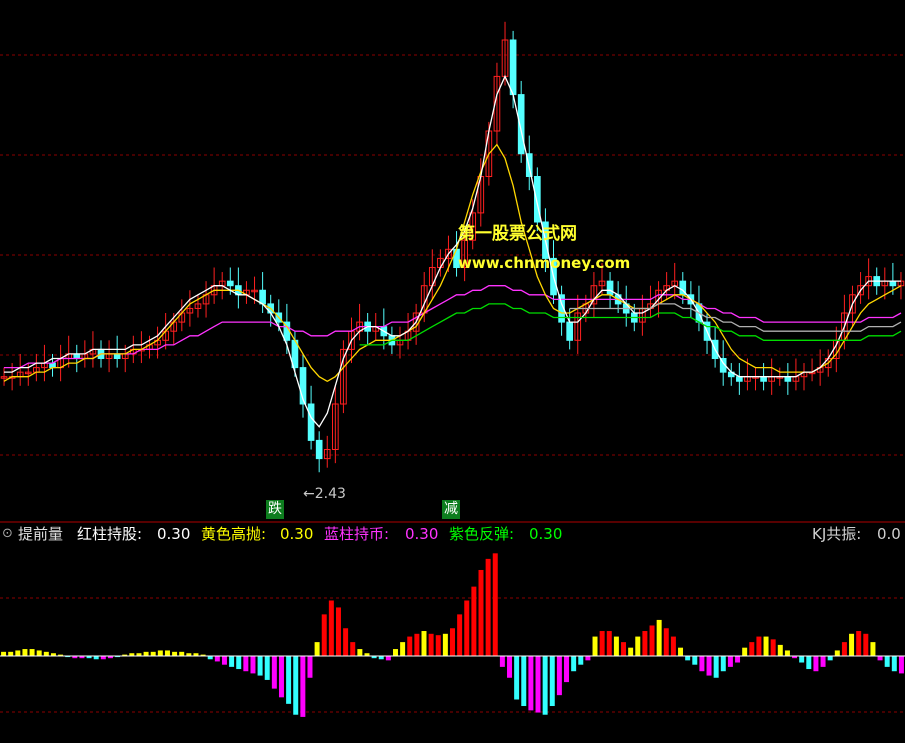 Image resolution: width=905 pixels, height=743 pixels. I want to click on legend-sell-label: 黄色高抛:, so click(234, 534).